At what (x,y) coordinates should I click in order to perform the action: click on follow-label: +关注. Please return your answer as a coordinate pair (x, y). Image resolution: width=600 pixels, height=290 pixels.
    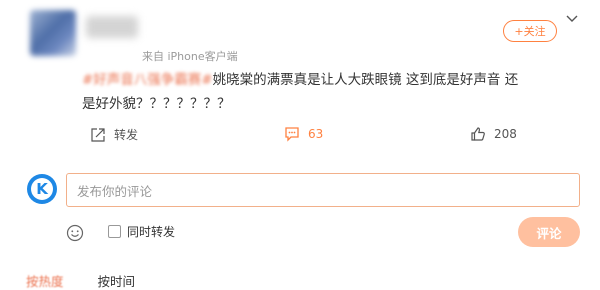
    Looking at the image, I should click on (530, 31).